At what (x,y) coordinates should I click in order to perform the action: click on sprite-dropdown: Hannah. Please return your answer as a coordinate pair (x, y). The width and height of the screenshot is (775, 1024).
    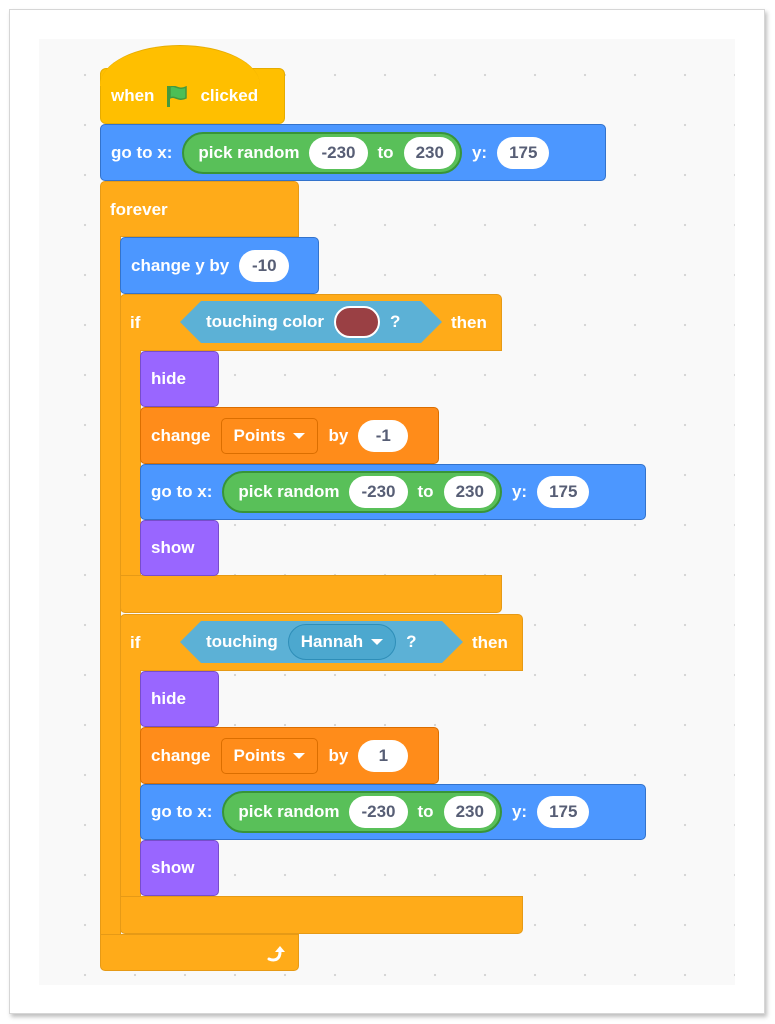
    Looking at the image, I should click on (342, 642).